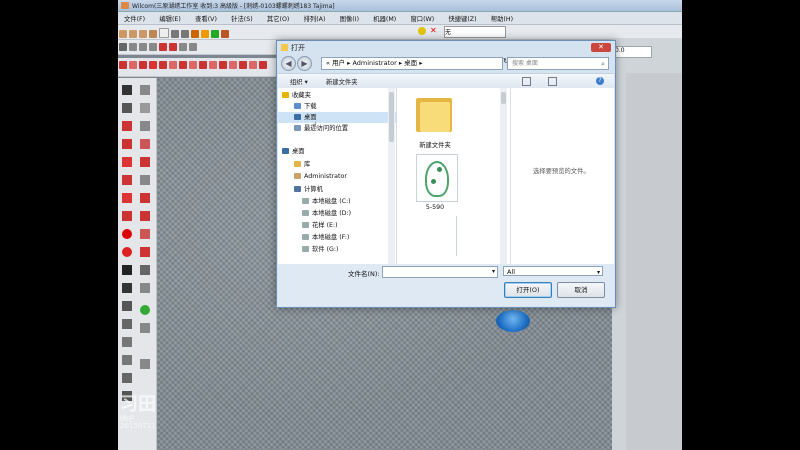 Image resolution: width=800 pixels, height=450 pixels. What do you see at coordinates (337, 176) in the screenshot?
I see `tree-item-administrator: Administrator` at bounding box center [337, 176].